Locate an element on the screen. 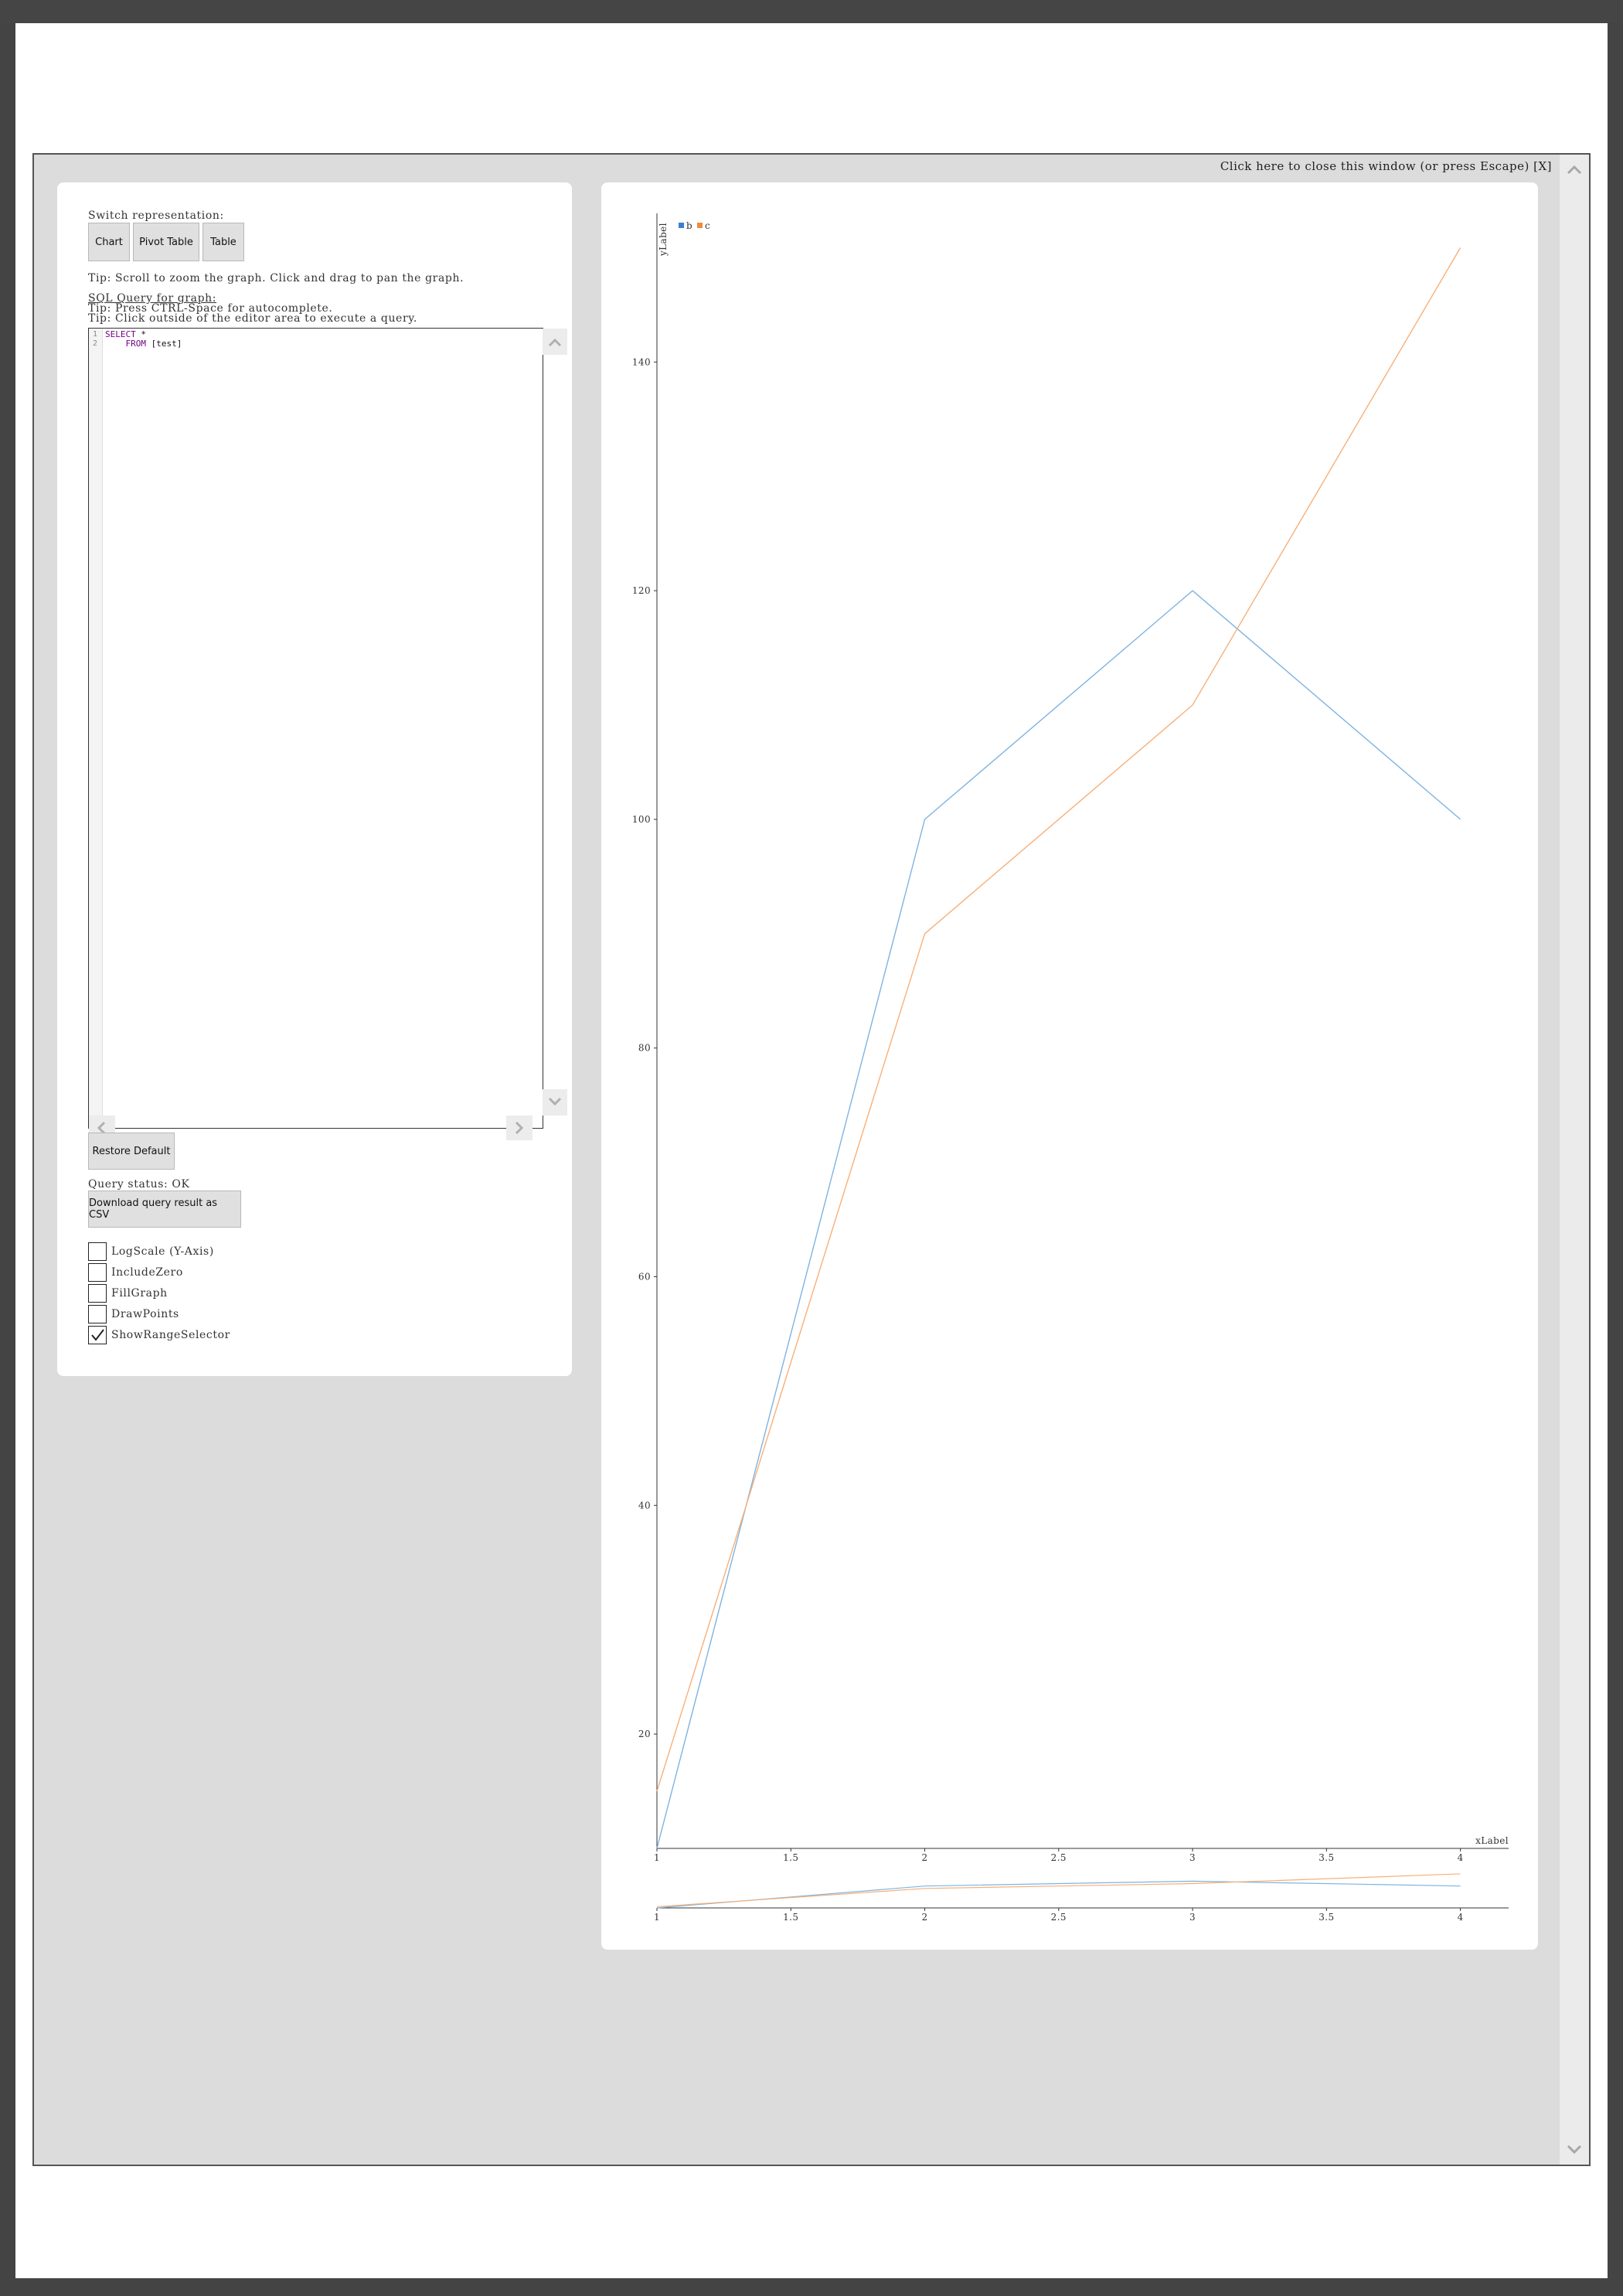  legend-swatch-c is located at coordinates (700, 225).